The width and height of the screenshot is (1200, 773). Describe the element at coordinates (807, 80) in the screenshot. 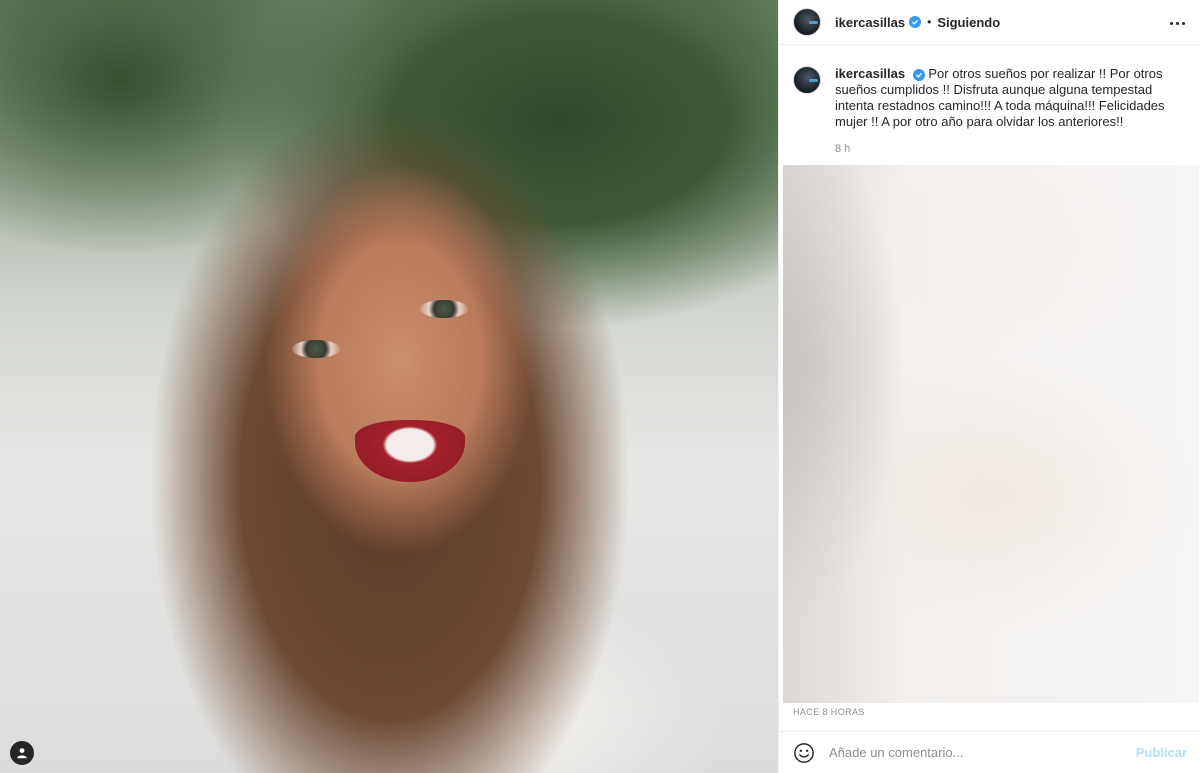

I see `caption-avatar` at that location.